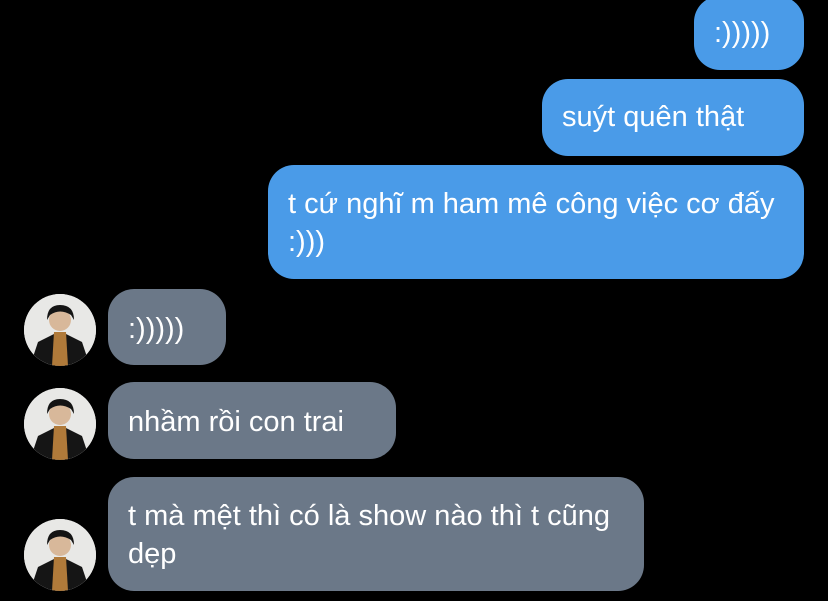 Image resolution: width=828 pixels, height=601 pixels. Describe the element at coordinates (252, 420) in the screenshot. I see `message-bubble-received: nhầm rồi con trai` at that location.